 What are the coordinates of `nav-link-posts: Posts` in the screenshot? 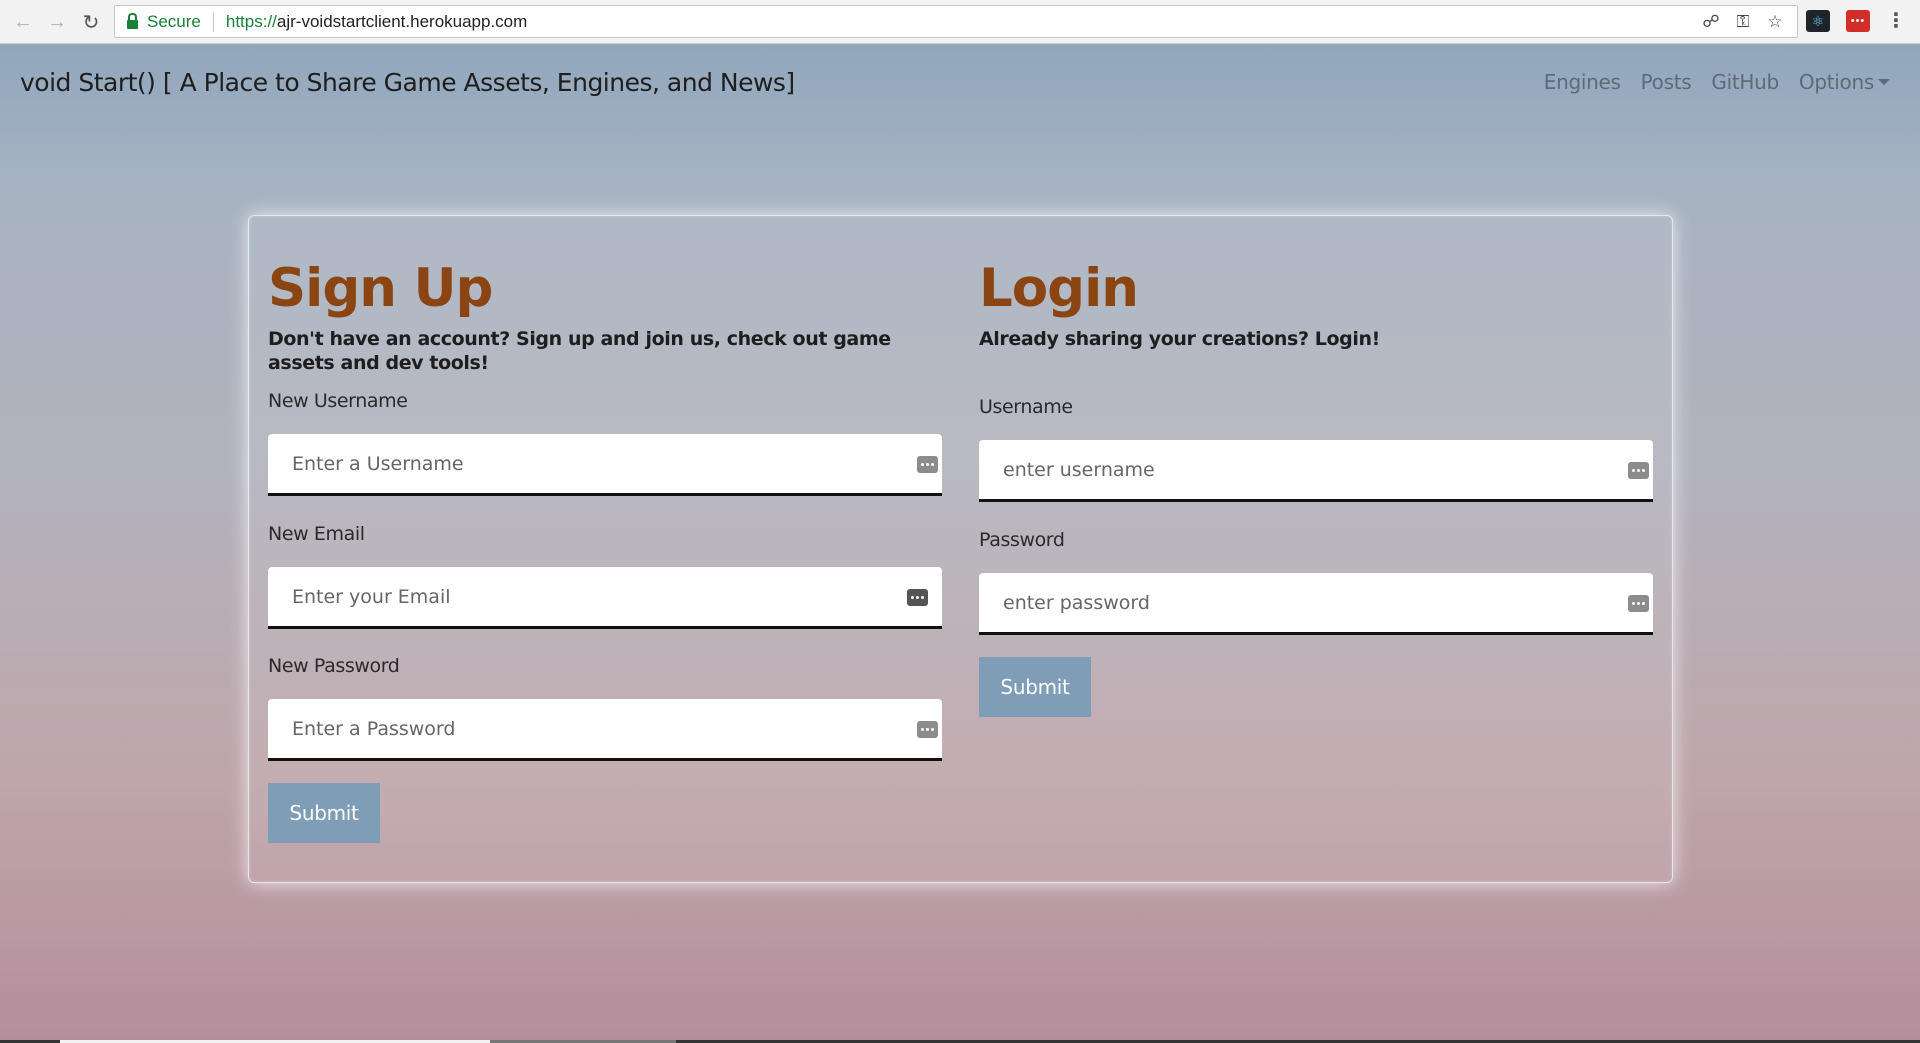 It's located at (1666, 82).